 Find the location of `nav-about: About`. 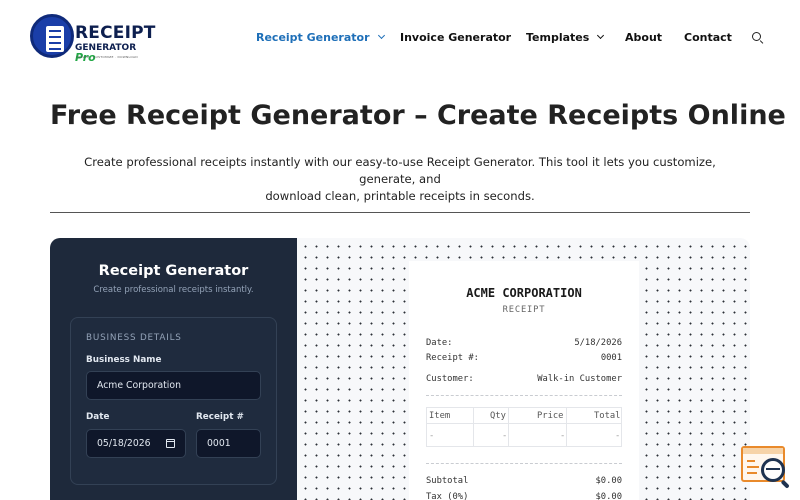

nav-about: About is located at coordinates (643, 38).